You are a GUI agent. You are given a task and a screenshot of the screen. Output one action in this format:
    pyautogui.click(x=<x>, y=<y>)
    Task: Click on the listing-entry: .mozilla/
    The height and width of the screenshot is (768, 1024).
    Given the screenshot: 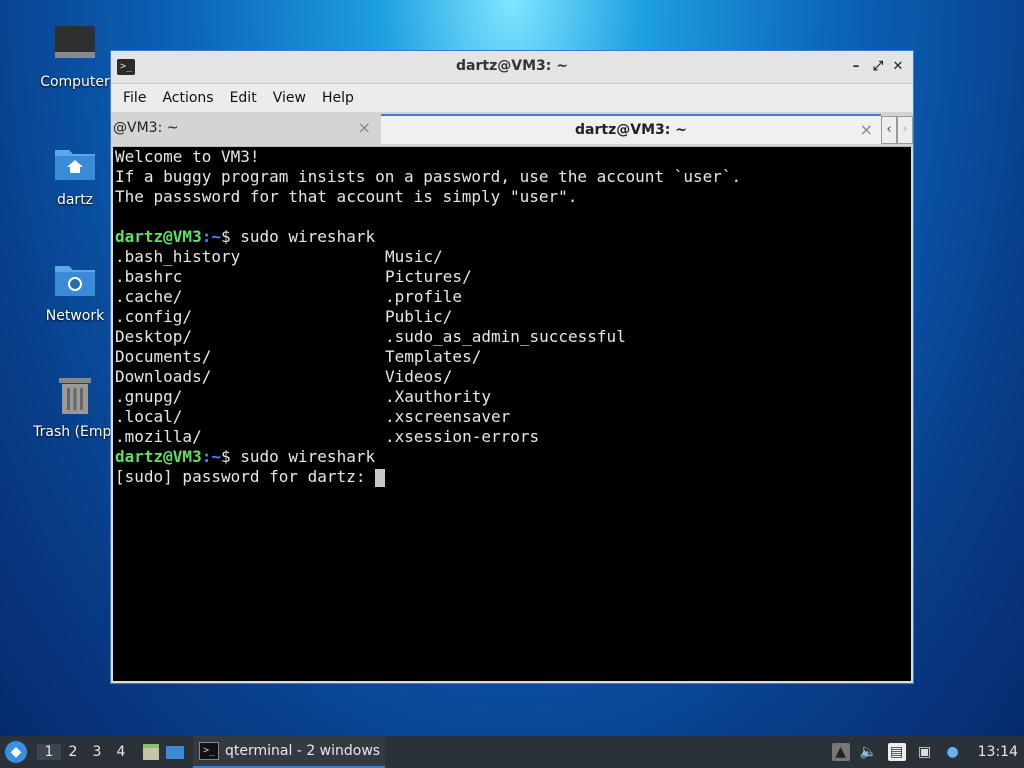 What is the action you would take?
    pyautogui.click(x=158, y=436)
    